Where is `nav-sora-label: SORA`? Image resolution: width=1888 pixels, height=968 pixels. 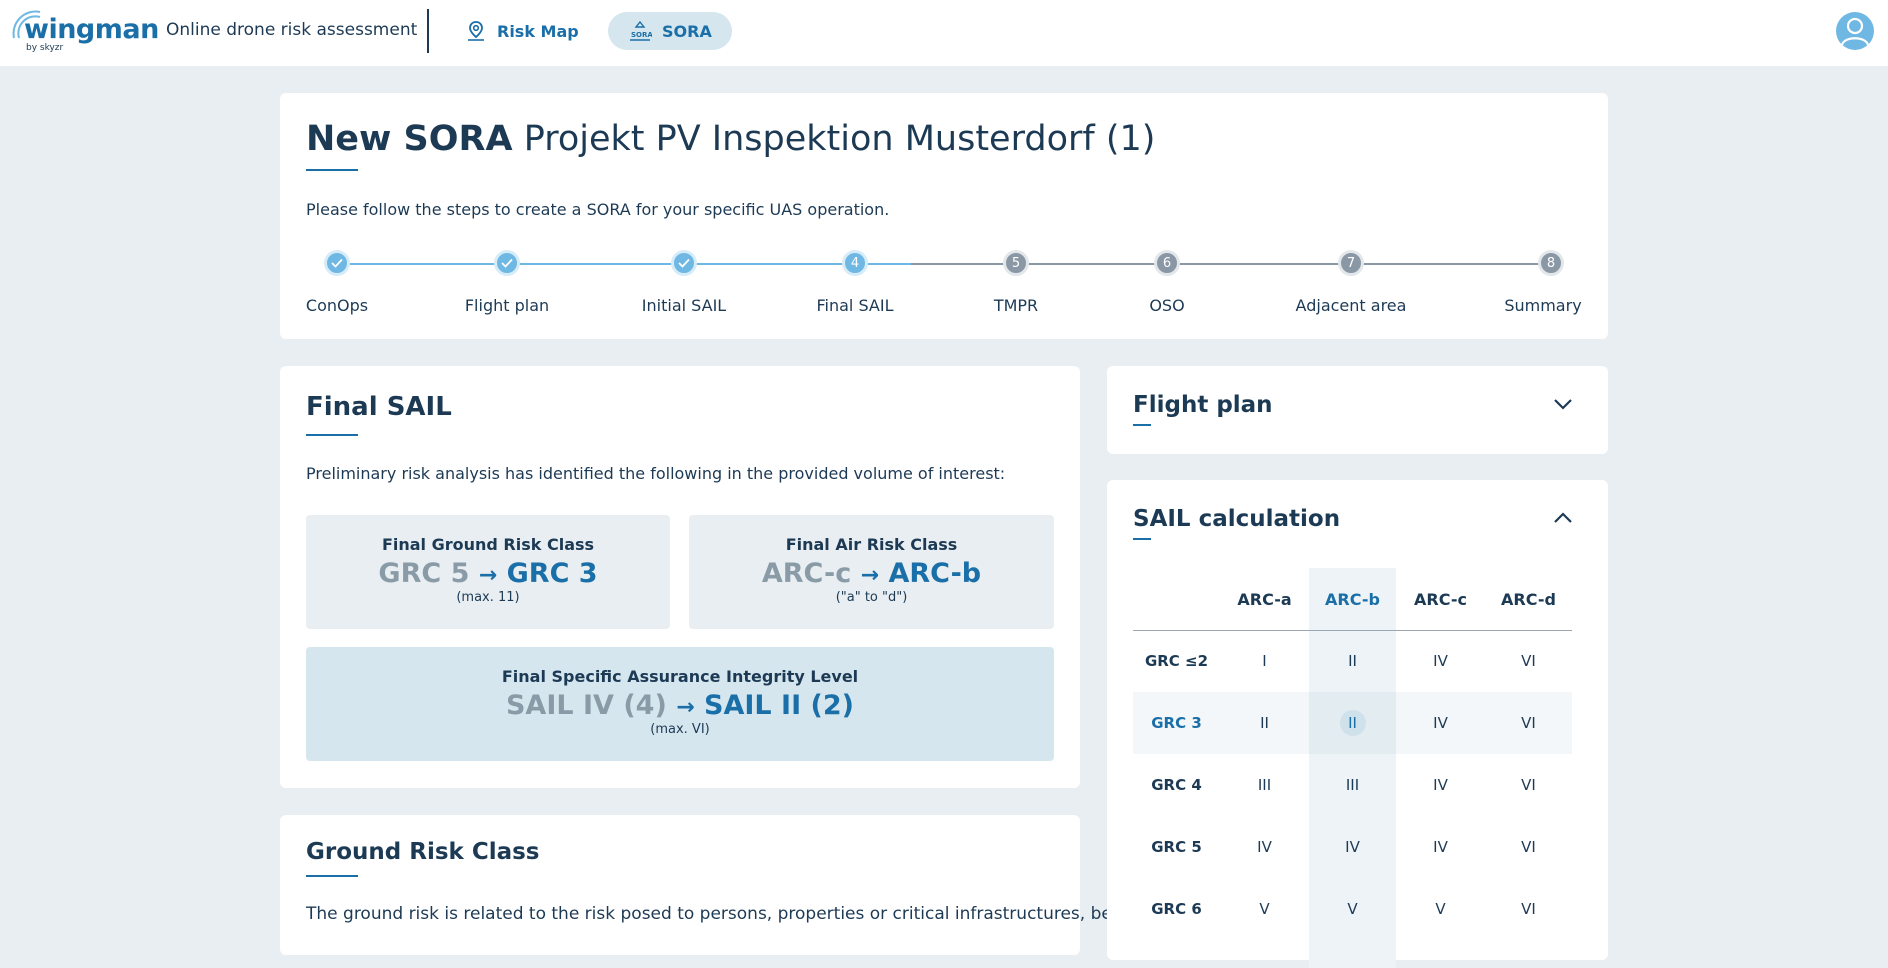
nav-sora-label: SORA is located at coordinates (687, 31).